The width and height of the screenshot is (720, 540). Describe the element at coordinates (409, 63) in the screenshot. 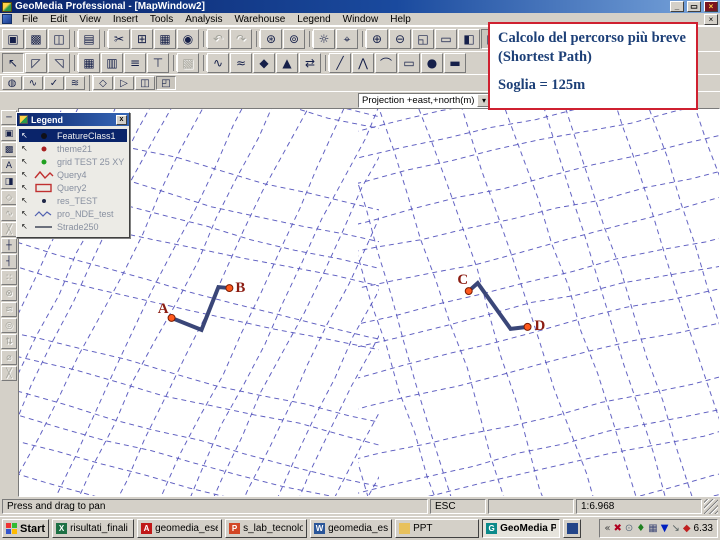

I see `place-rectangle-button: ▭` at that location.